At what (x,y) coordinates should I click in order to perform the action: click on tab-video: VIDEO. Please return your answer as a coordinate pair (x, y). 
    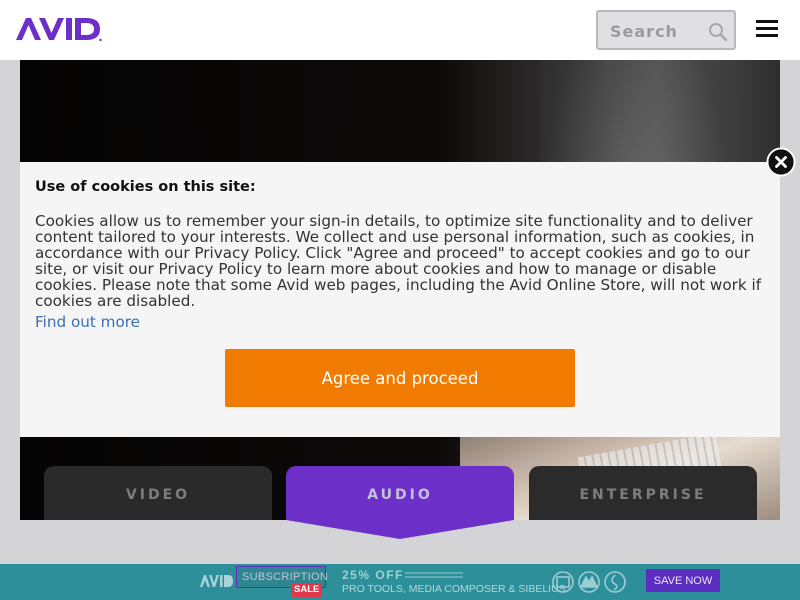
    Looking at the image, I should click on (158, 493).